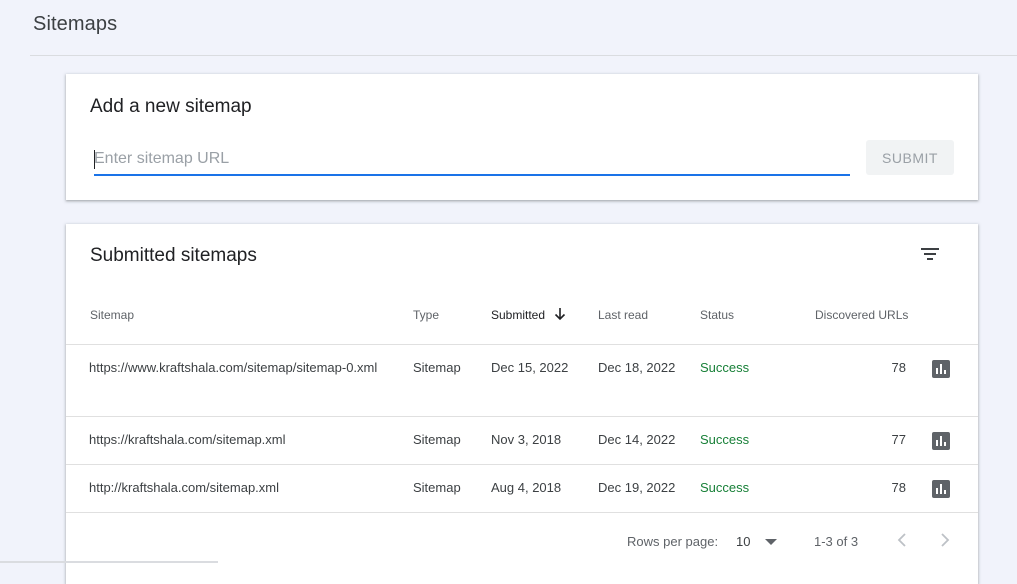 The image size is (1017, 584). What do you see at coordinates (426, 315) in the screenshot?
I see `column-header-type: Type` at bounding box center [426, 315].